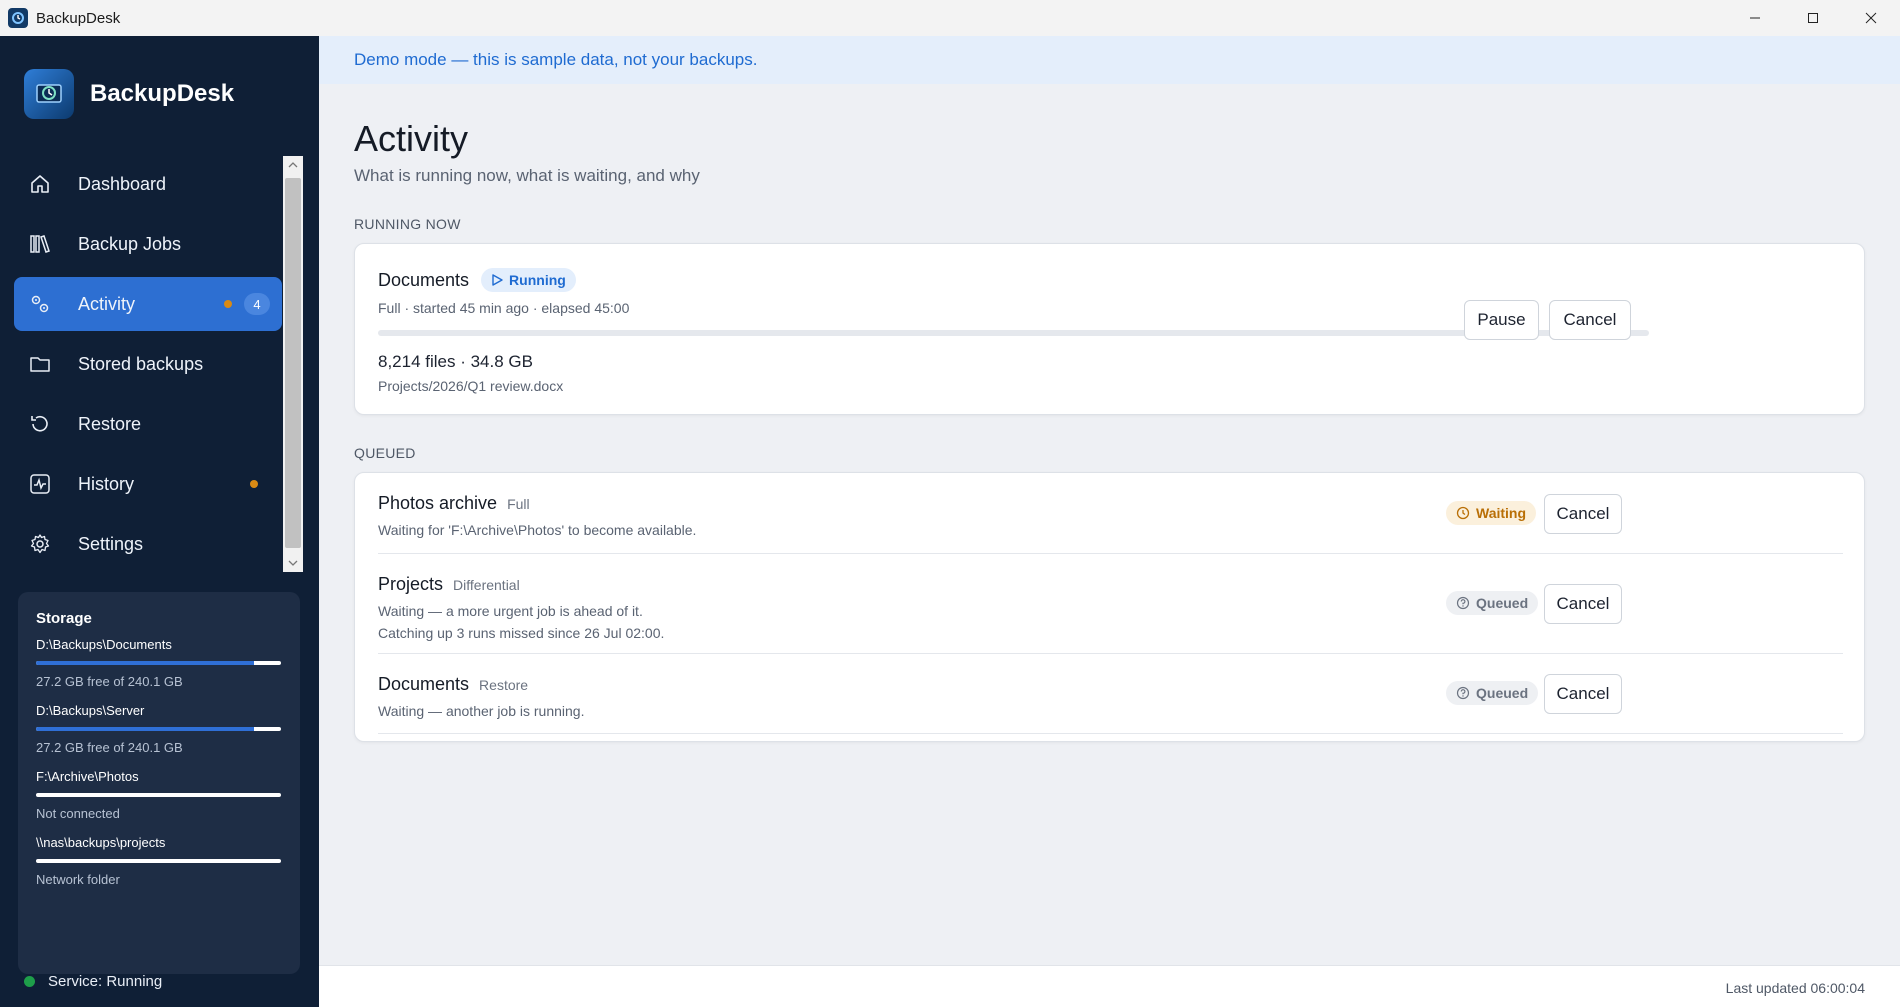 The width and height of the screenshot is (1900, 1007). I want to click on activity-icon, so click(40, 484).